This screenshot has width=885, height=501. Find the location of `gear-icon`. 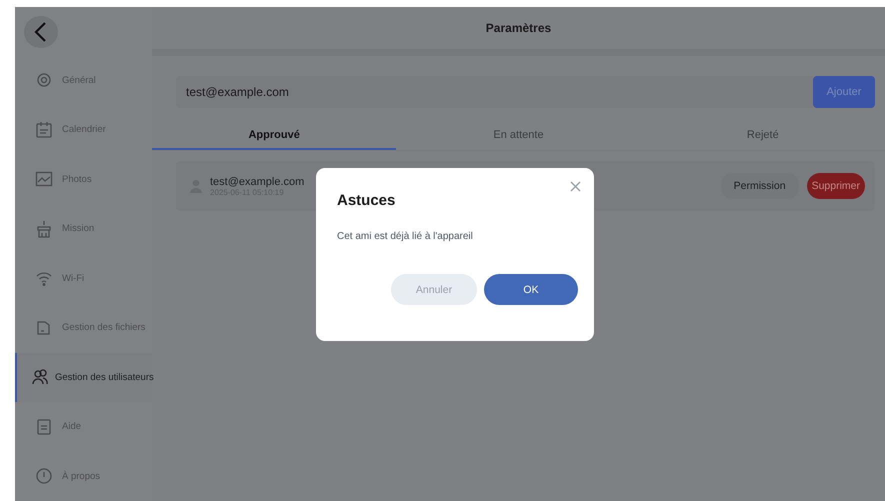

gear-icon is located at coordinates (44, 80).